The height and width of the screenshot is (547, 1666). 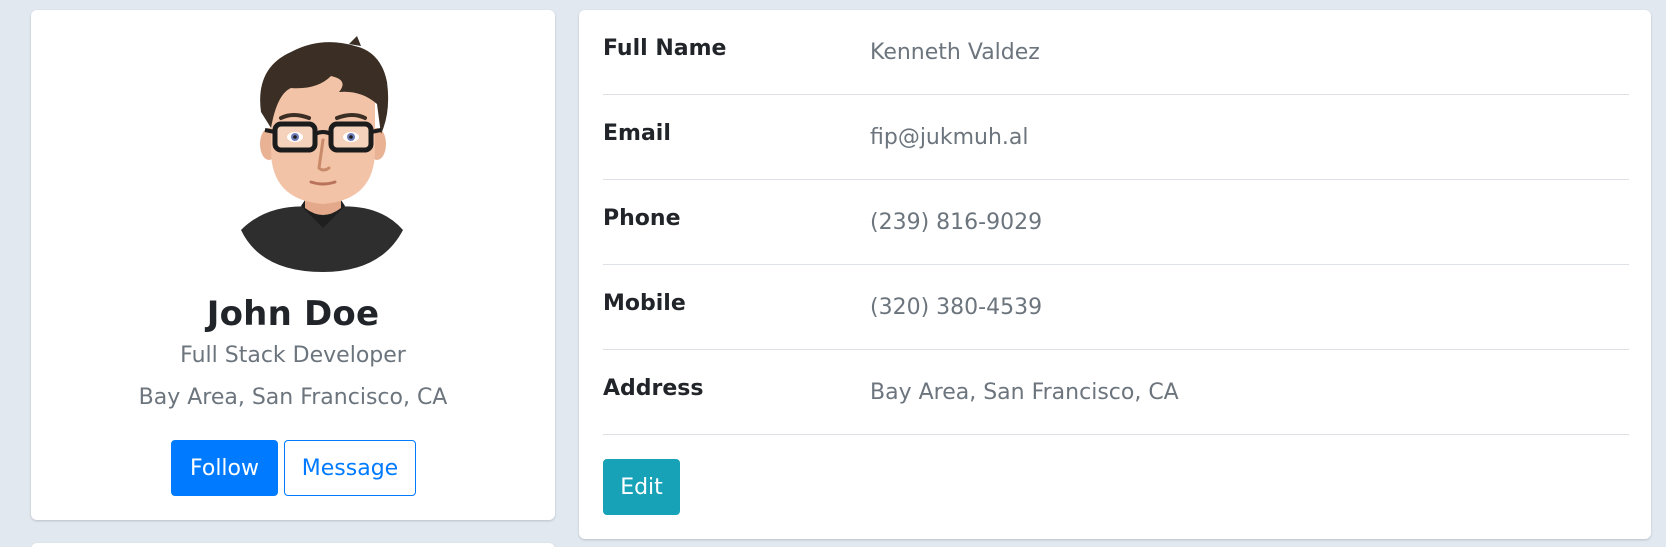 I want to click on detail-label: Full Name, so click(x=665, y=48).